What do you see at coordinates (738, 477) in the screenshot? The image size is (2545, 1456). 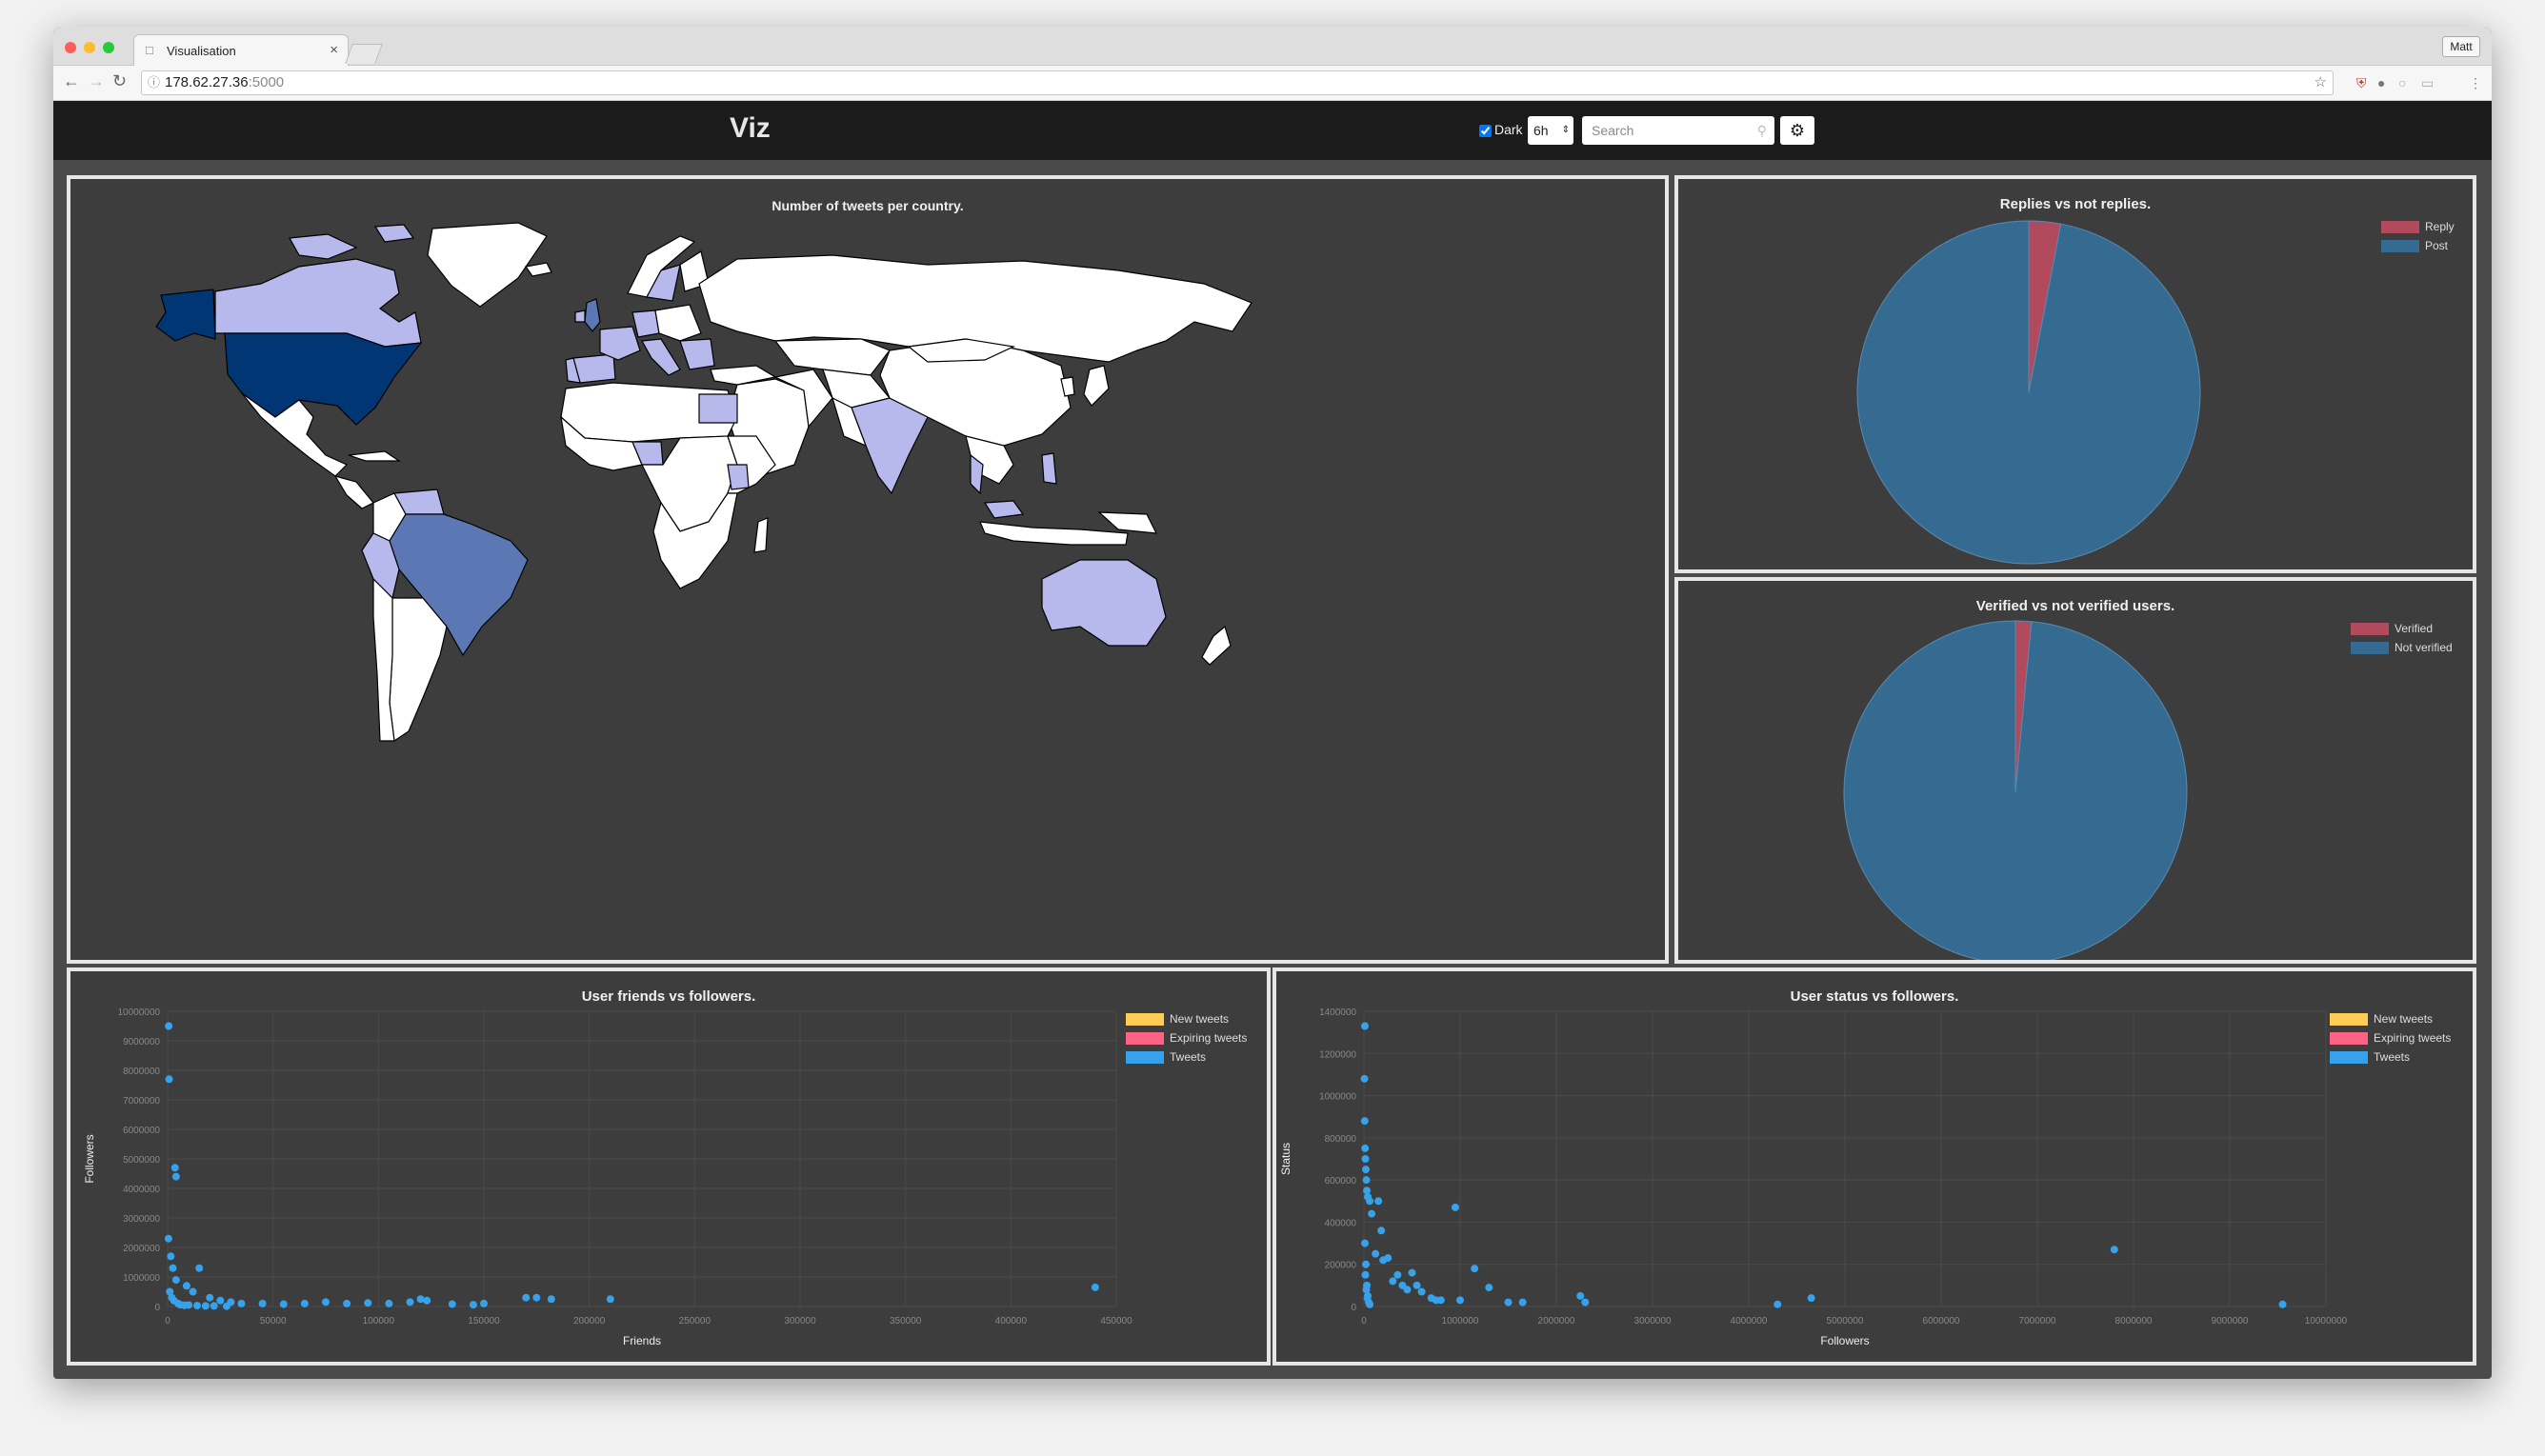 I see `country-kenya` at bounding box center [738, 477].